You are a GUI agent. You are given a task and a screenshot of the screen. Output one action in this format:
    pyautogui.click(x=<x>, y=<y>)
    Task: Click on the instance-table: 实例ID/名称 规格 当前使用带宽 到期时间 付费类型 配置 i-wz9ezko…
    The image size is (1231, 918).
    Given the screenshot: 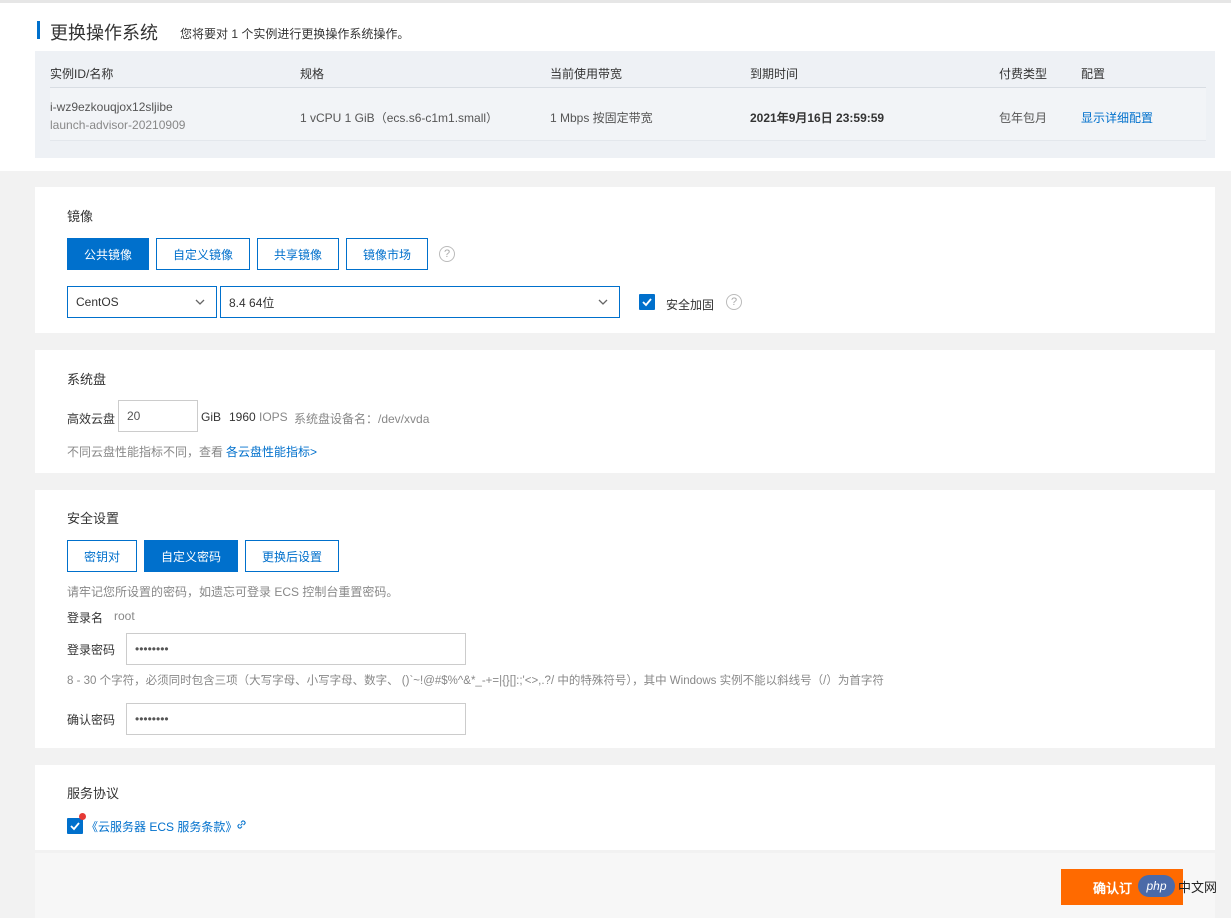 What is the action you would take?
    pyautogui.click(x=625, y=104)
    